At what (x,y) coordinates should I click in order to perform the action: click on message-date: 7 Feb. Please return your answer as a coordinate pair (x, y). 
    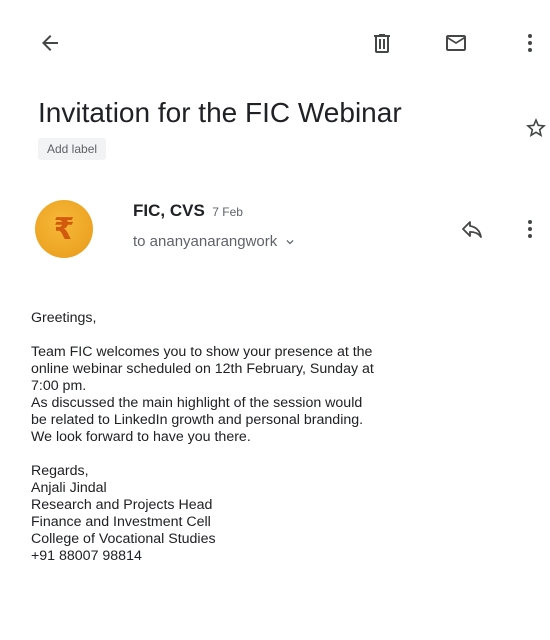
    Looking at the image, I should click on (227, 212).